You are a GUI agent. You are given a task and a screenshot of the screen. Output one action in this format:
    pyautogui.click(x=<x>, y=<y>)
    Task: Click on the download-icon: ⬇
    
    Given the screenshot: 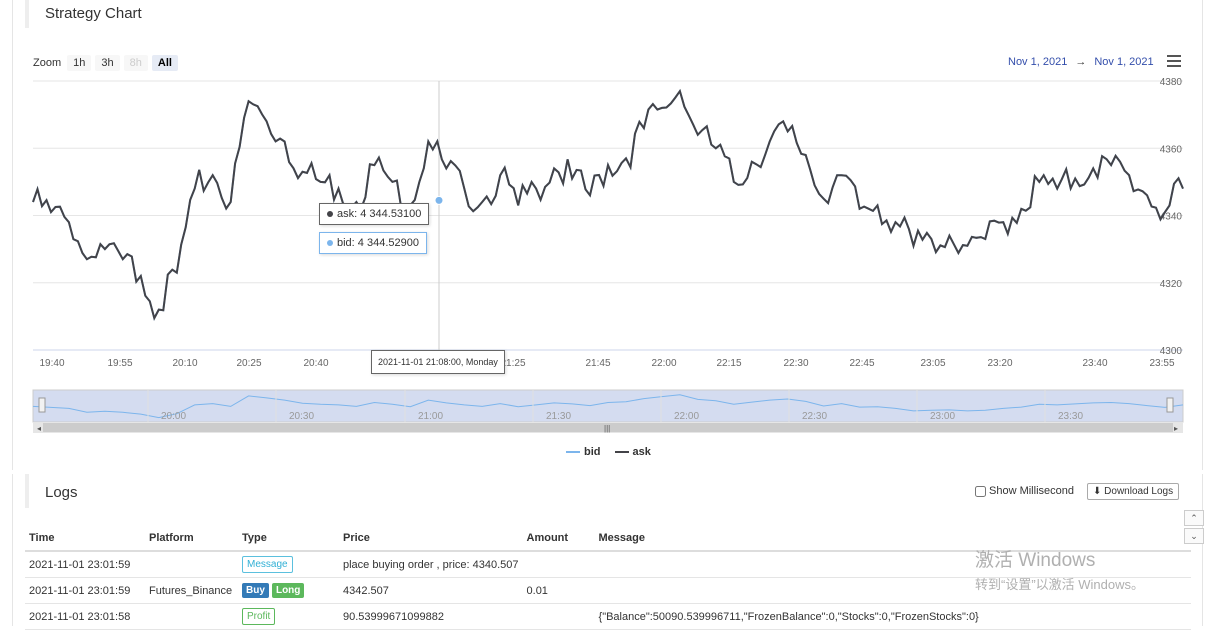 What is the action you would take?
    pyautogui.click(x=1097, y=491)
    